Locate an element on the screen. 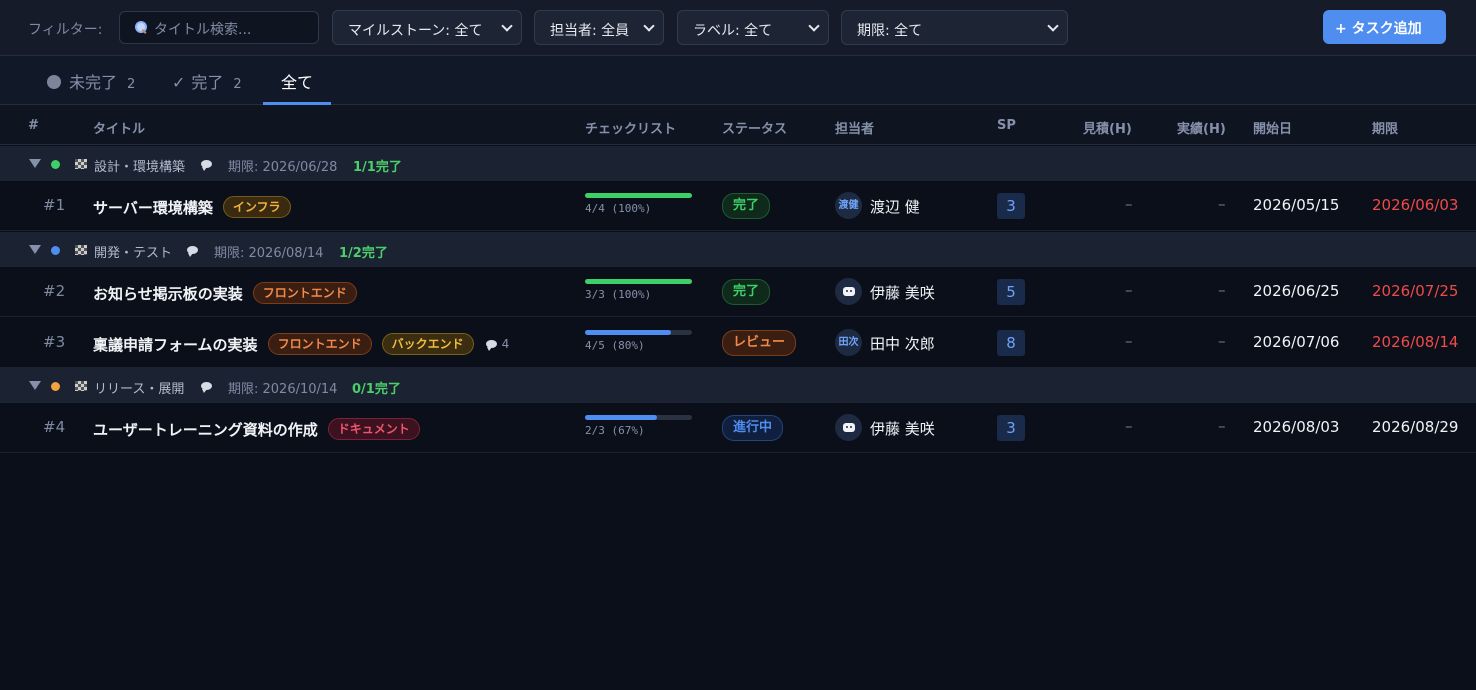 The width and height of the screenshot is (1476, 690). story-points: 3 is located at coordinates (1011, 428).